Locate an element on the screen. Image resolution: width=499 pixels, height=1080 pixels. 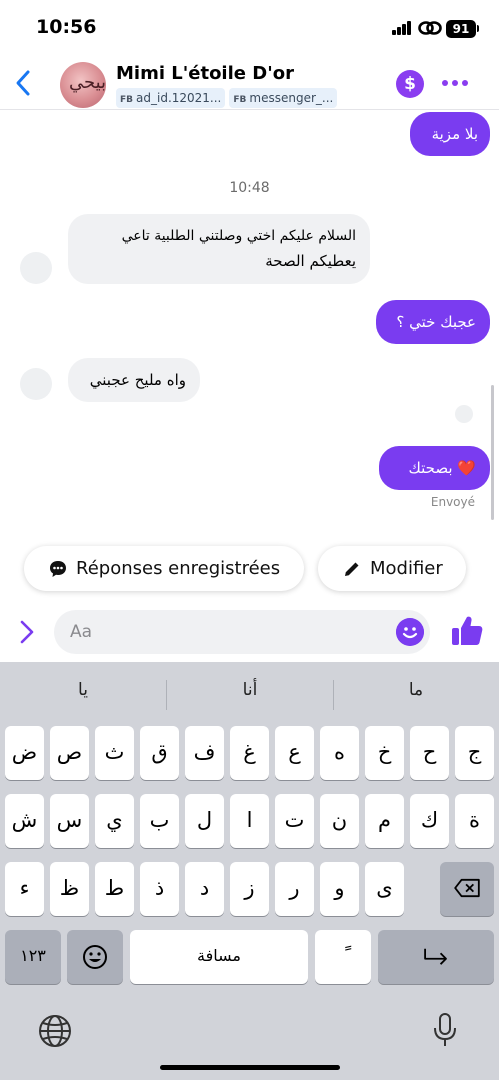
edit-button: Modifier is located at coordinates (392, 568).